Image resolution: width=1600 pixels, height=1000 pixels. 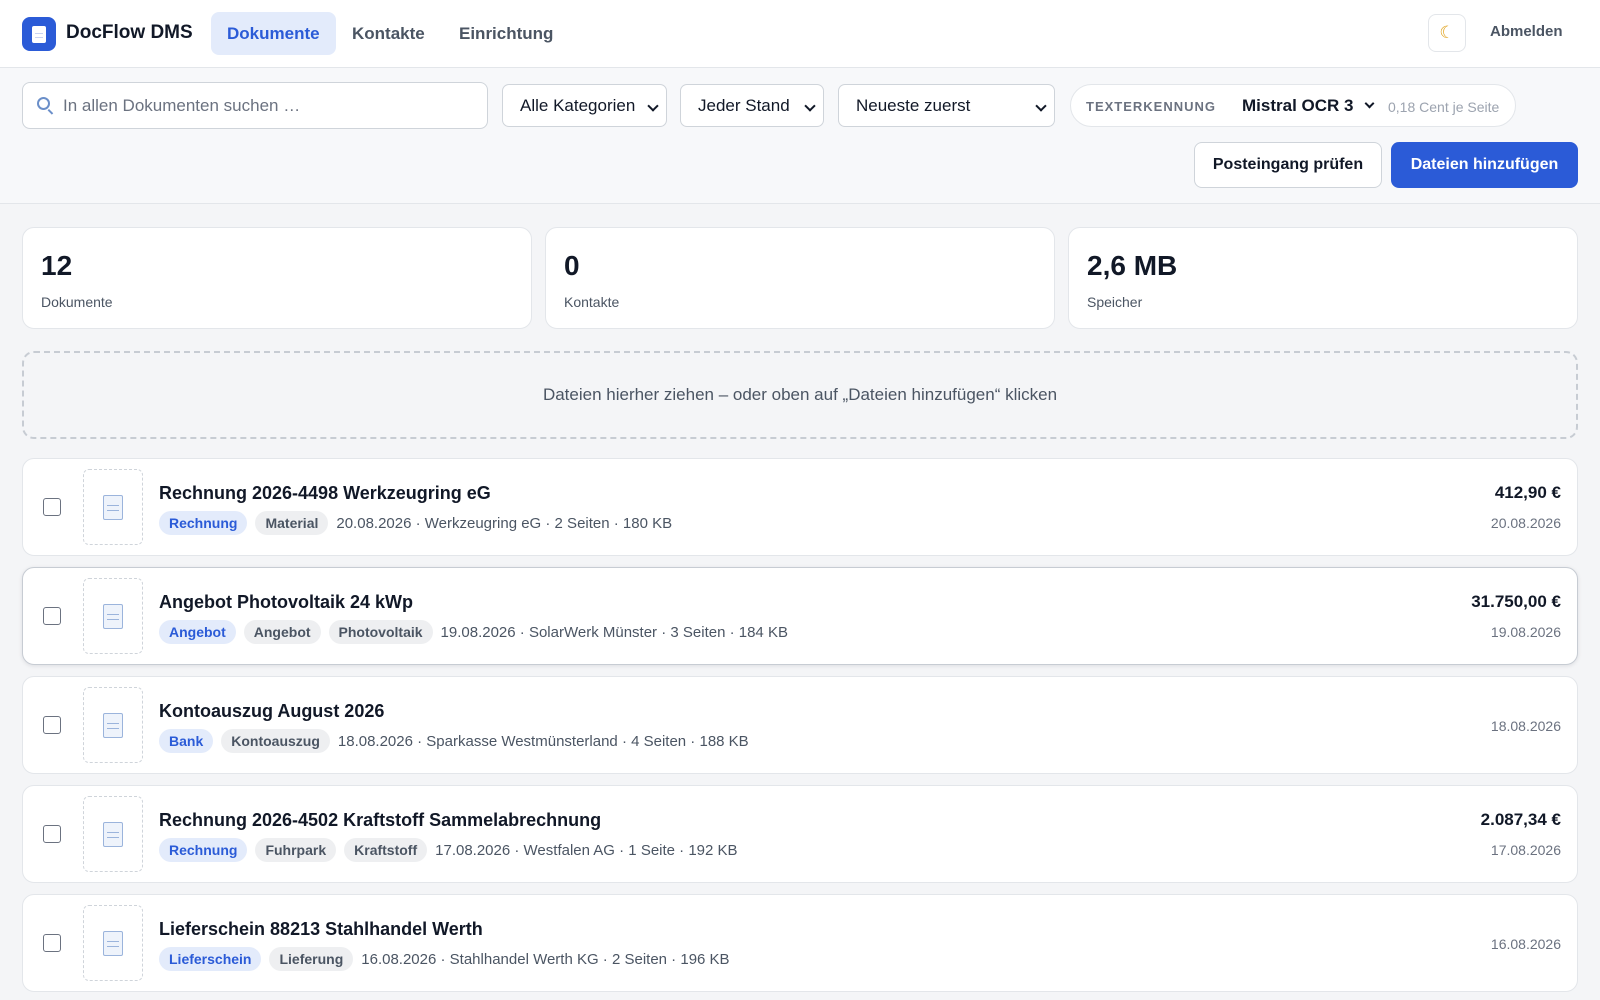 What do you see at coordinates (572, 265) in the screenshot?
I see `stat-value: 0` at bounding box center [572, 265].